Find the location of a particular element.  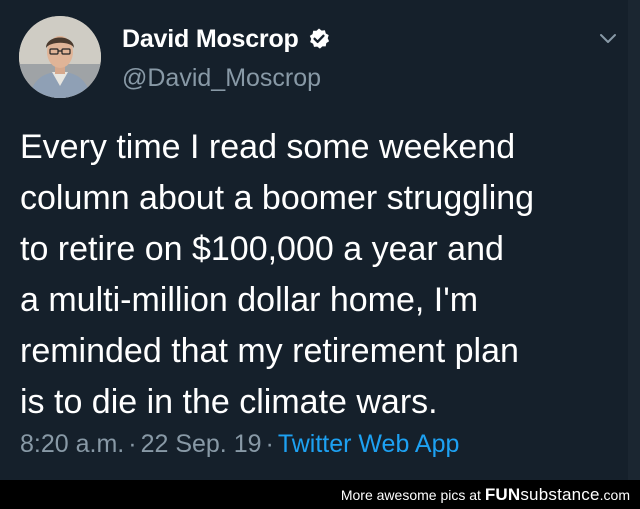

edge-strip is located at coordinates (634, 240).